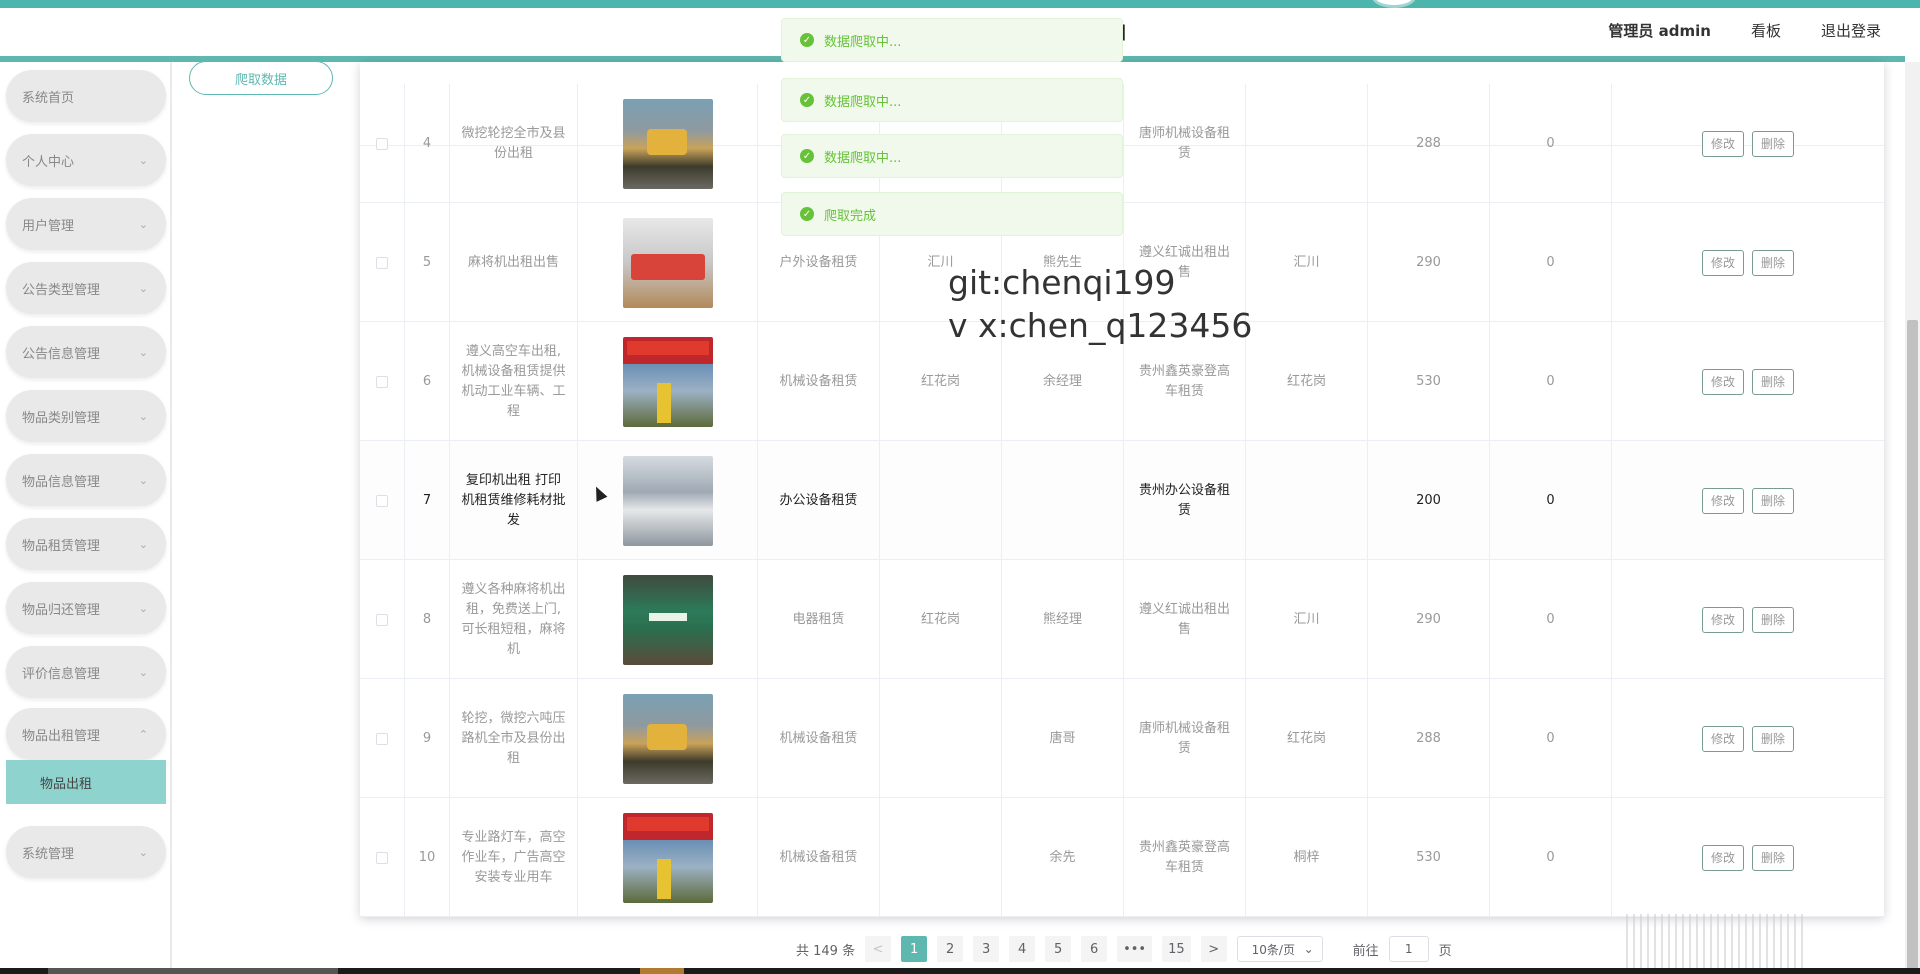  Describe the element at coordinates (1135, 949) in the screenshot. I see `page-ellipsis: •••` at that location.